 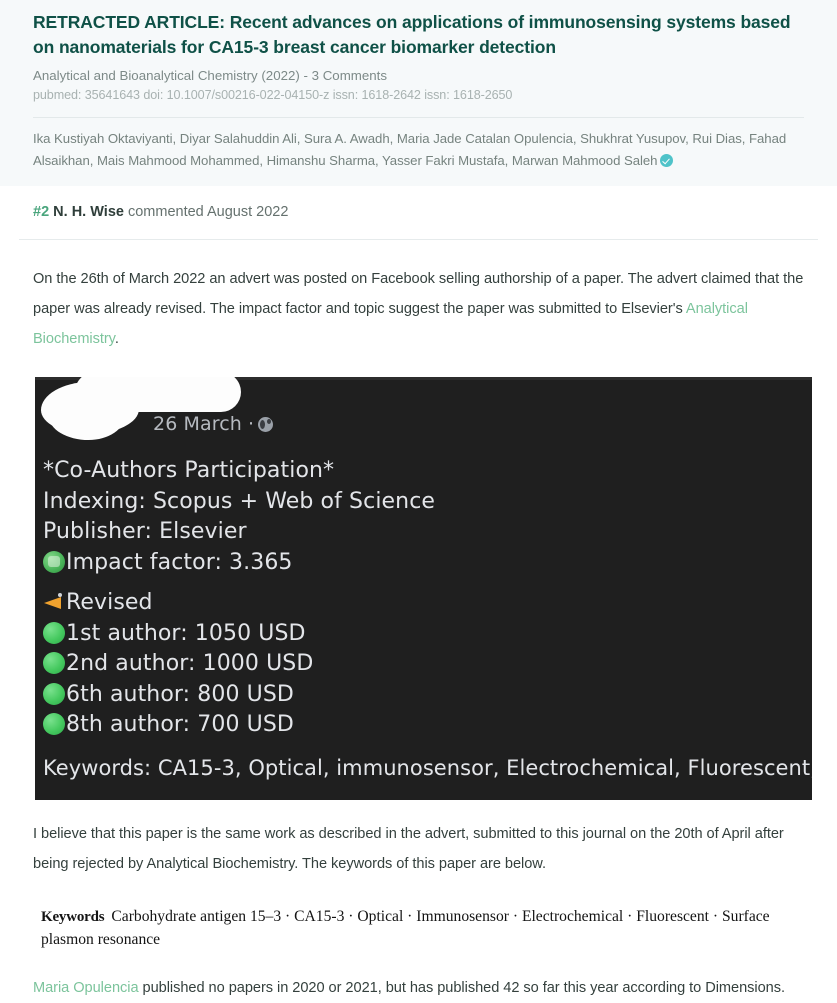 What do you see at coordinates (88, 212) in the screenshot?
I see `comment-author-name: N. H. Wise` at bounding box center [88, 212].